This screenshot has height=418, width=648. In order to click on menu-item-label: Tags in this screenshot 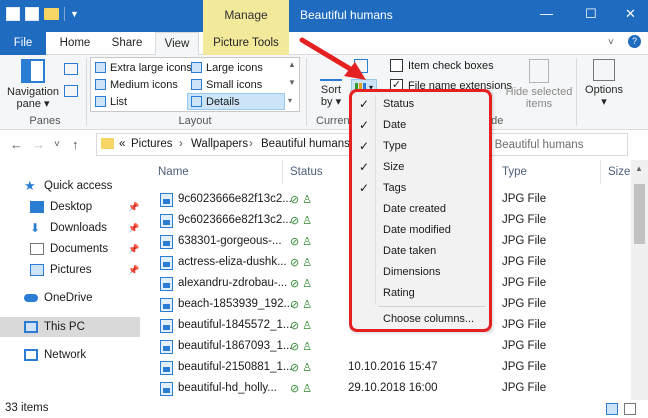, I will do `click(395, 188)`.